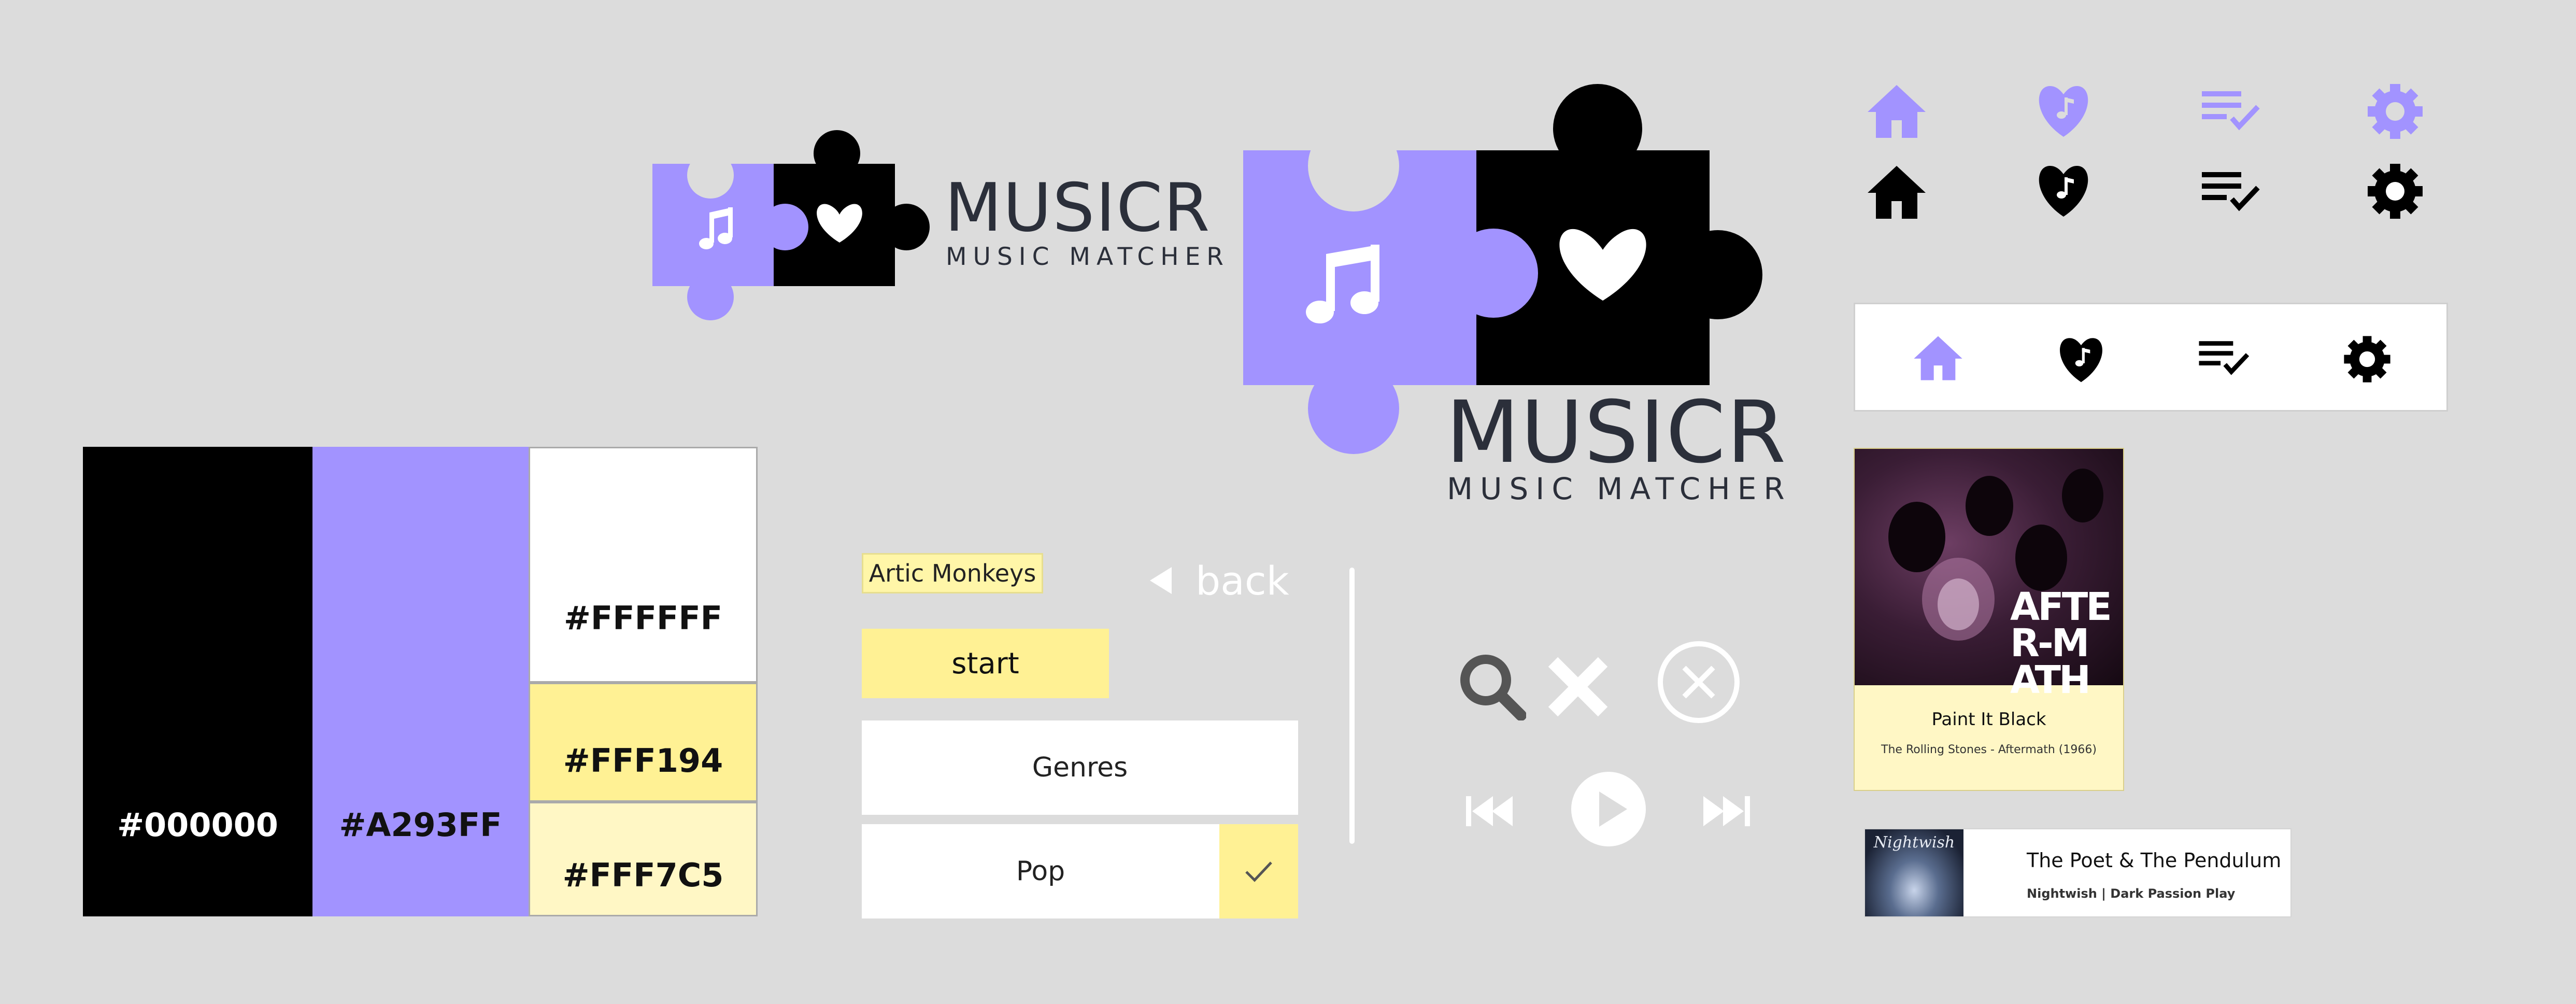 This screenshot has width=2576, height=1004. I want to click on search-icon, so click(1492, 686).